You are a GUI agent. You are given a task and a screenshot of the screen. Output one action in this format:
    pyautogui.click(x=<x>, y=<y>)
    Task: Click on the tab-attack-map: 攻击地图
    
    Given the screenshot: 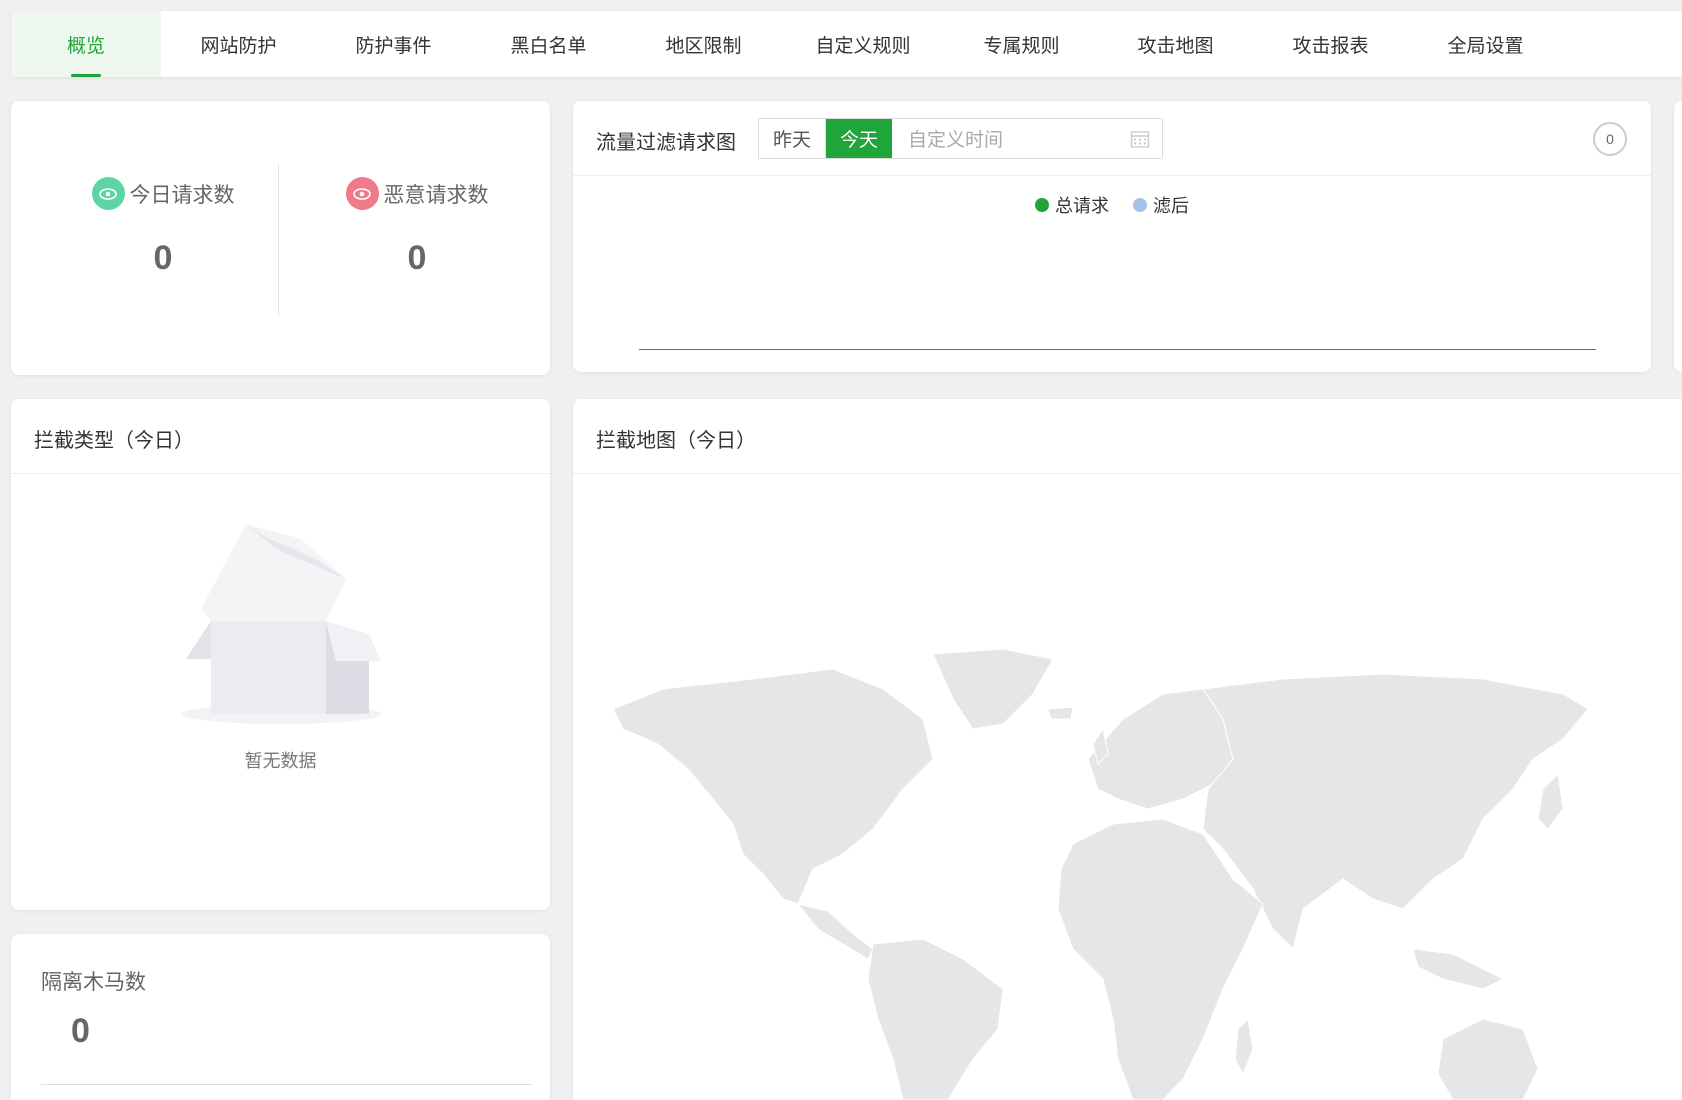 What is the action you would take?
    pyautogui.click(x=1175, y=44)
    